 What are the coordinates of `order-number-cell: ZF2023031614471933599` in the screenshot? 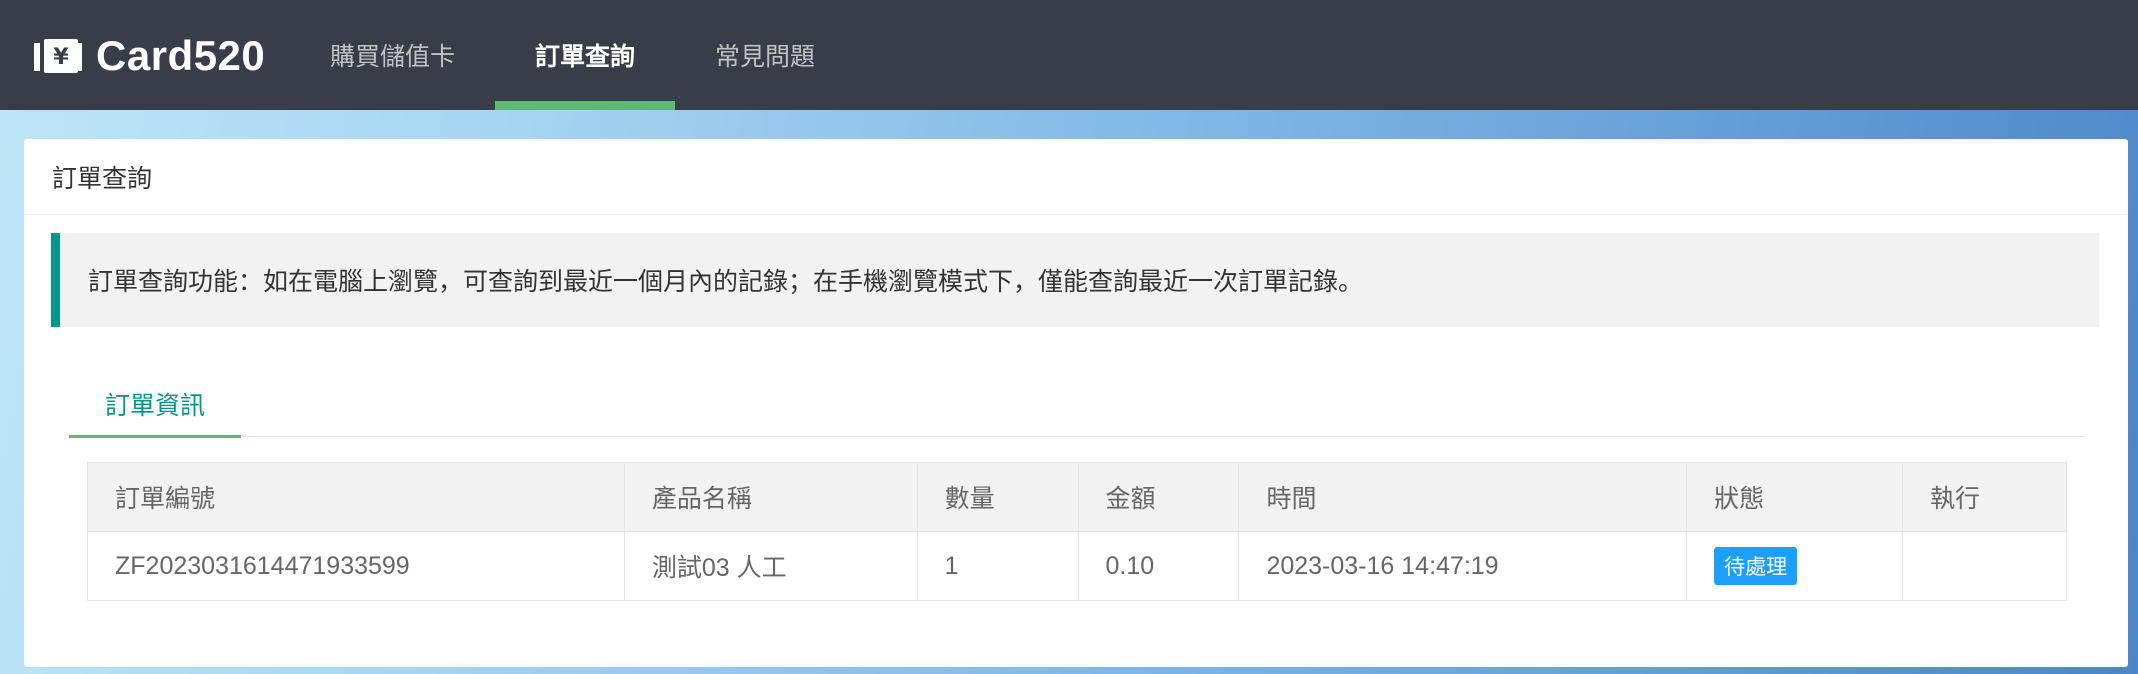 It's located at (356, 566).